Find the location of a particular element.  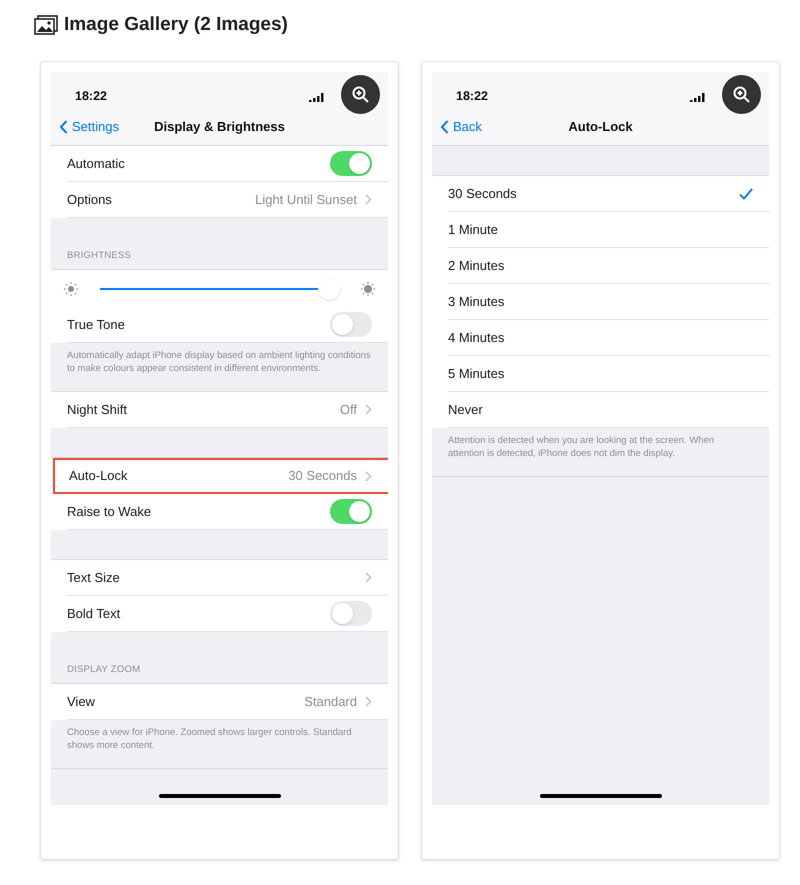

row-label: 5 Minutes is located at coordinates (477, 373).